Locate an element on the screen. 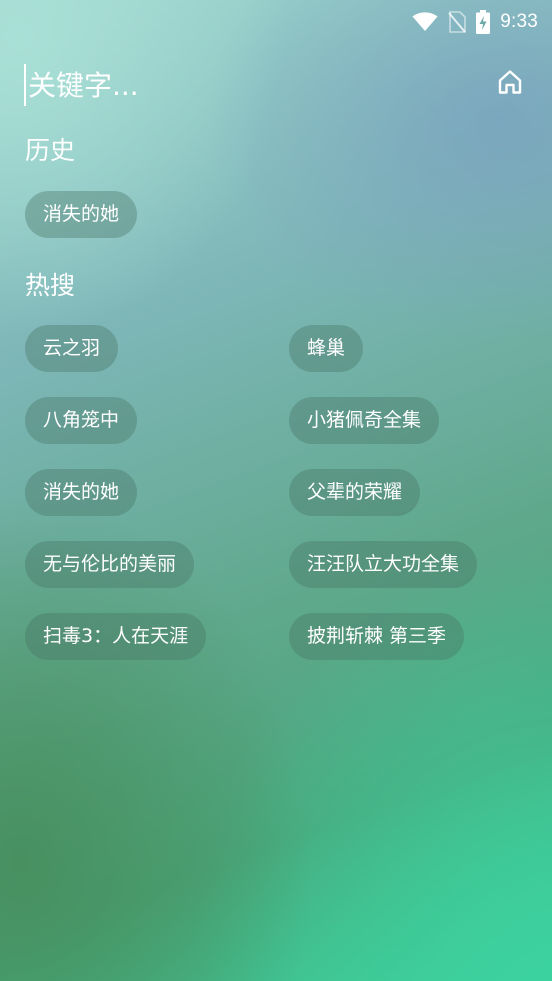 The image size is (552, 981). history-chip: 消失的她 is located at coordinates (81, 214).